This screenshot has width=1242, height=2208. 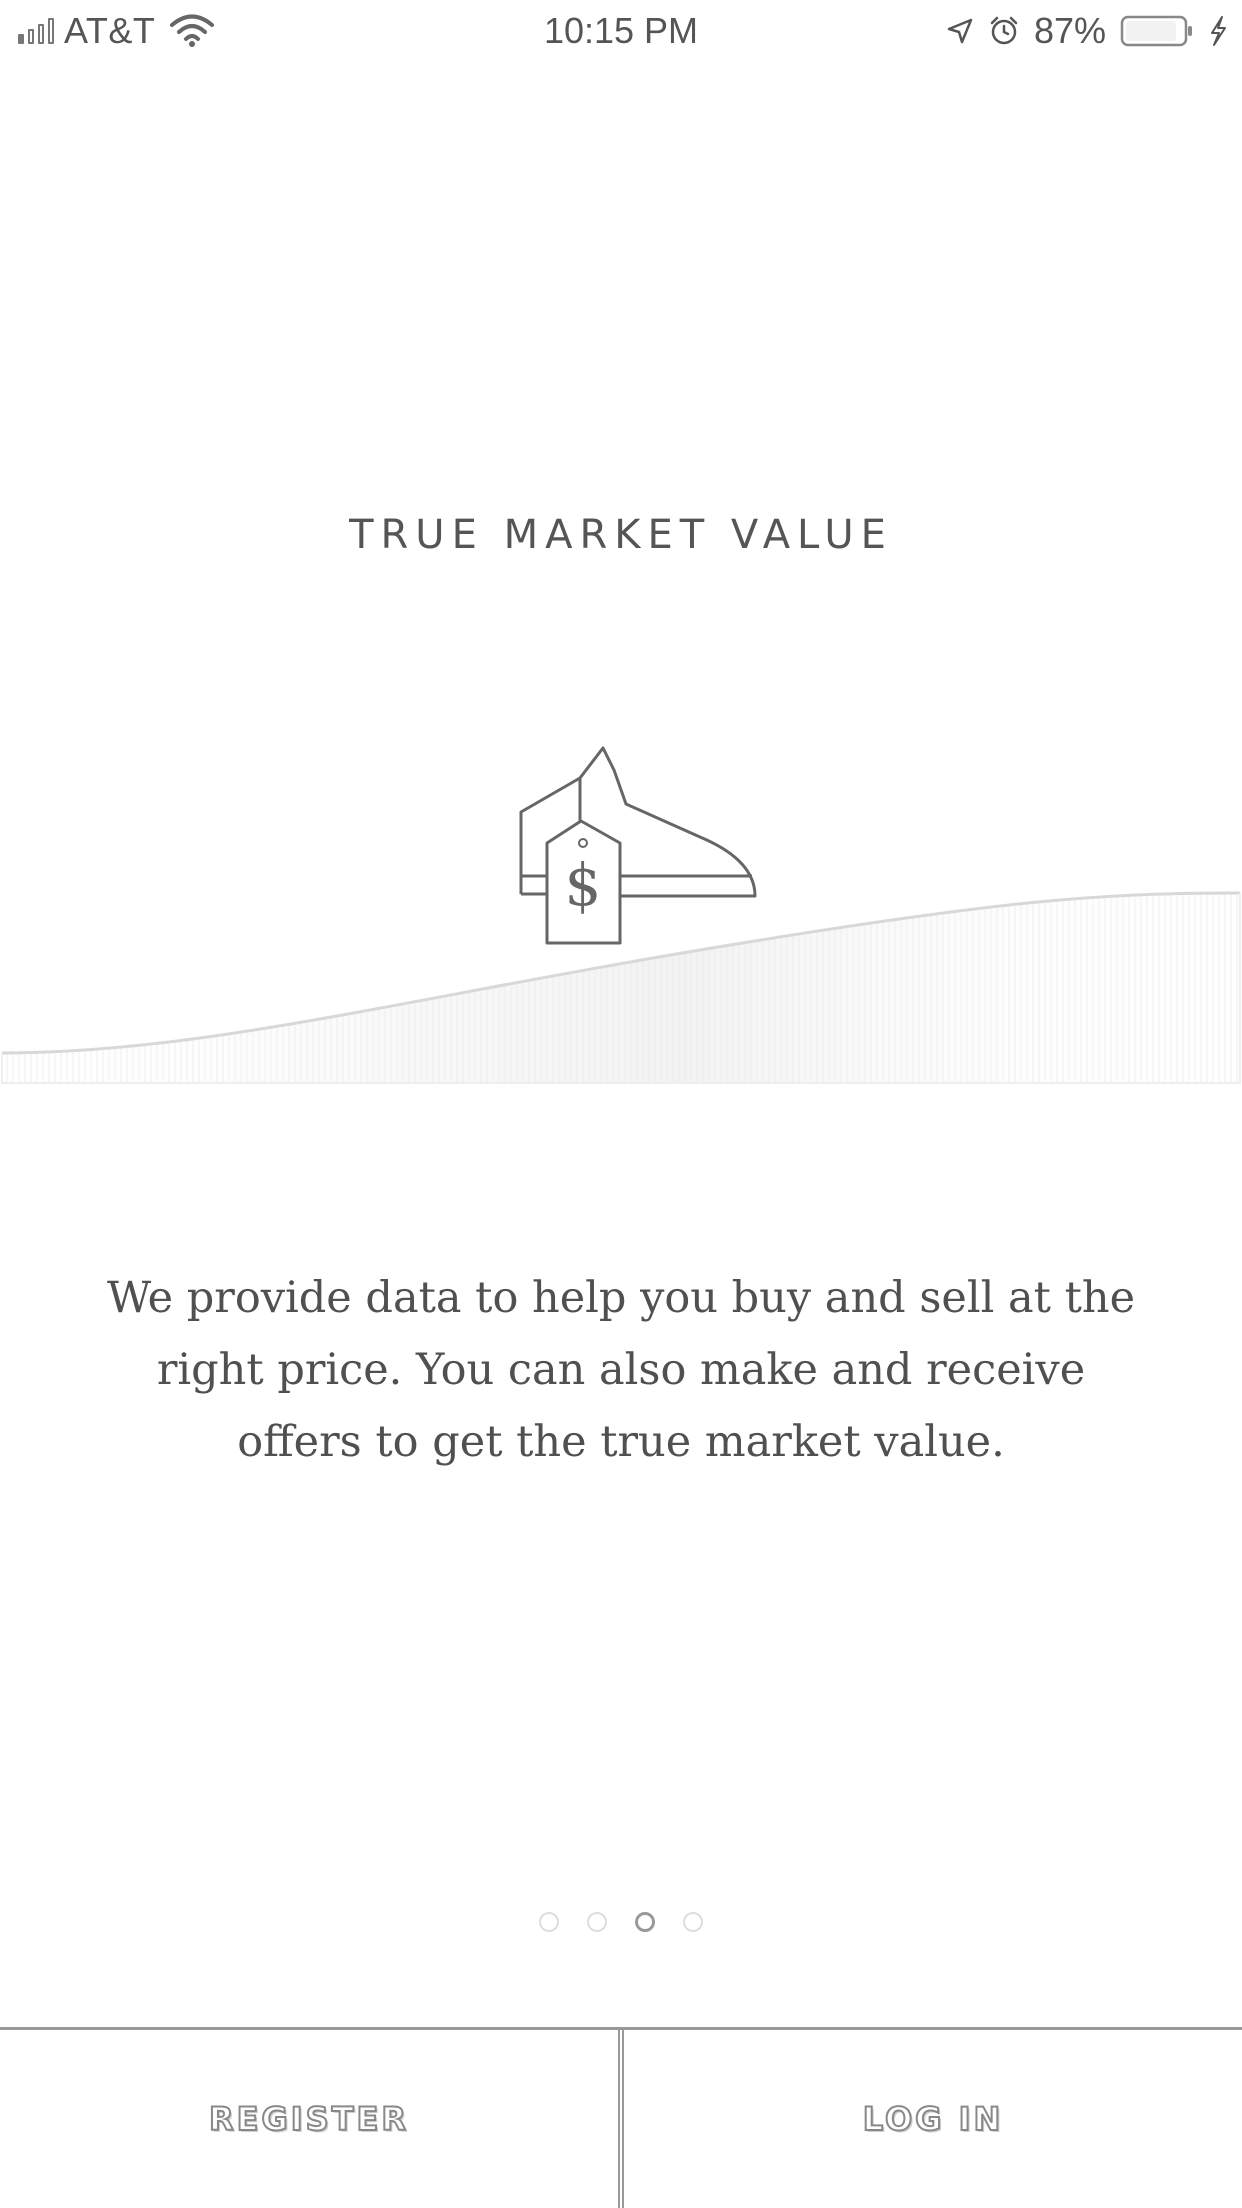 I want to click on status-right: 87%, so click(x=1087, y=31).